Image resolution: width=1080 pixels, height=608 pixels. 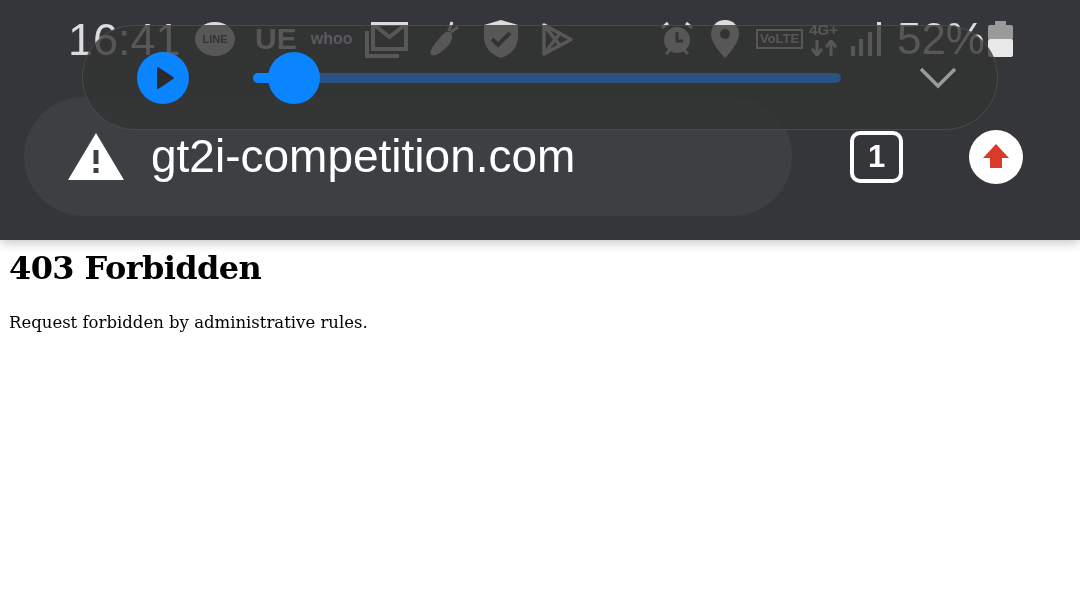 I want to click on clock-text: 16:41, so click(x=125, y=39).